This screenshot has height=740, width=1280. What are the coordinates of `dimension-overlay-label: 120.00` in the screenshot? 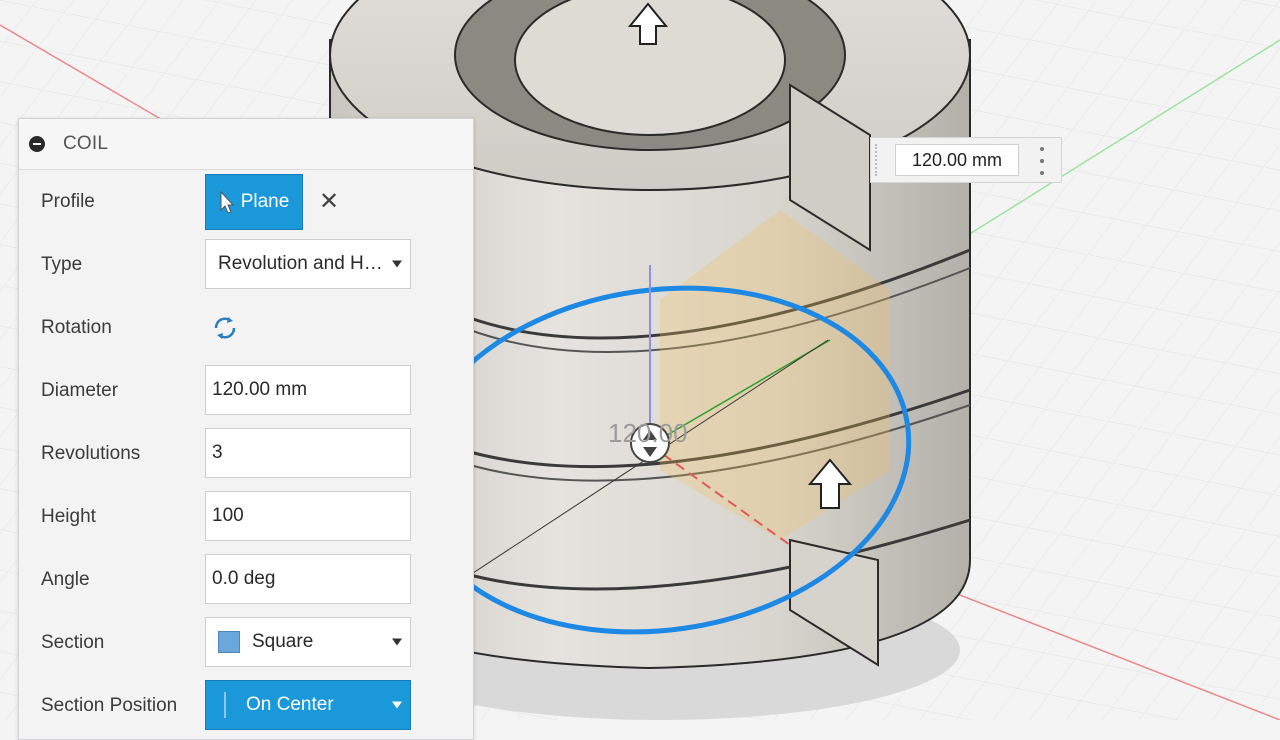 It's located at (648, 433).